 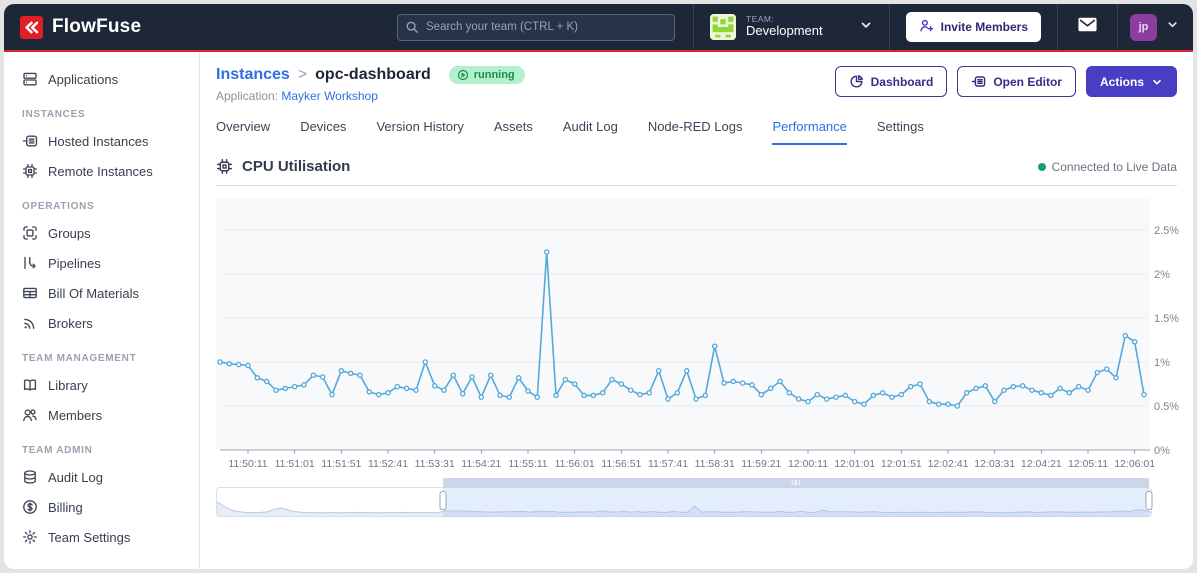 I want to click on sidebar-item-brokers: Brokers, so click(x=101, y=323).